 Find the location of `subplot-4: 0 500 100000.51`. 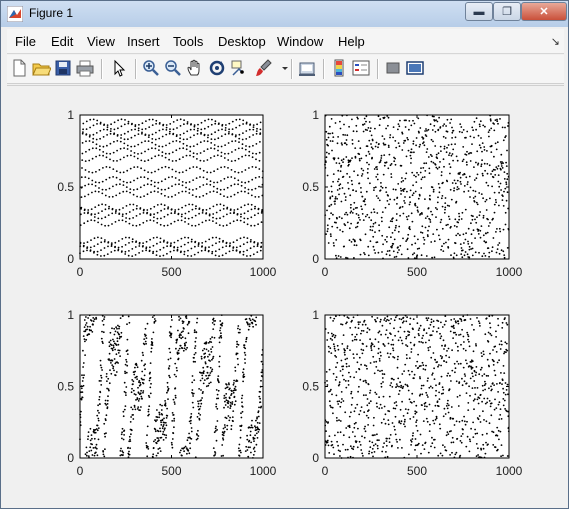

subplot-4: 0 500 100000.51 is located at coordinates (412, 393).